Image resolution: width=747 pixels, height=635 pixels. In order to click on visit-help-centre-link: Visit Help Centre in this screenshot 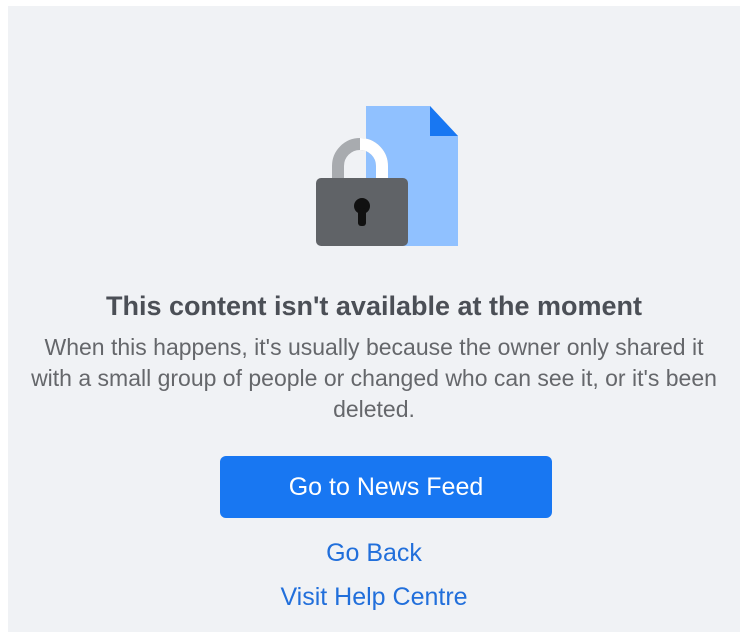, I will do `click(374, 597)`.